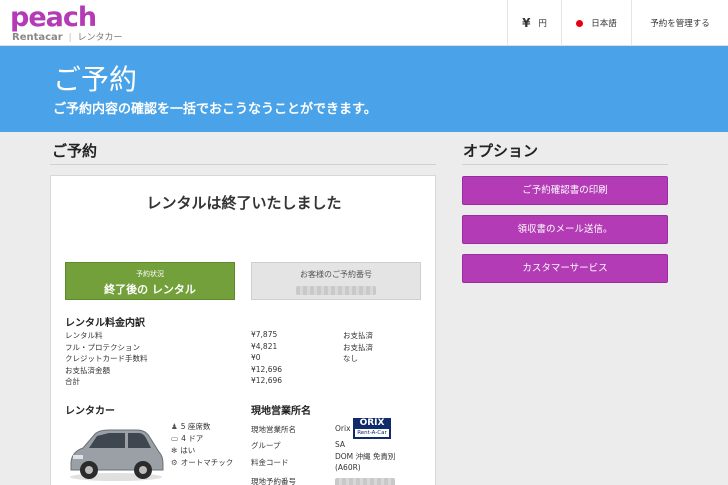 The height and width of the screenshot is (485, 728). Describe the element at coordinates (679, 23) in the screenshot. I see `manage-reservation-link: 予約を管理する` at that location.